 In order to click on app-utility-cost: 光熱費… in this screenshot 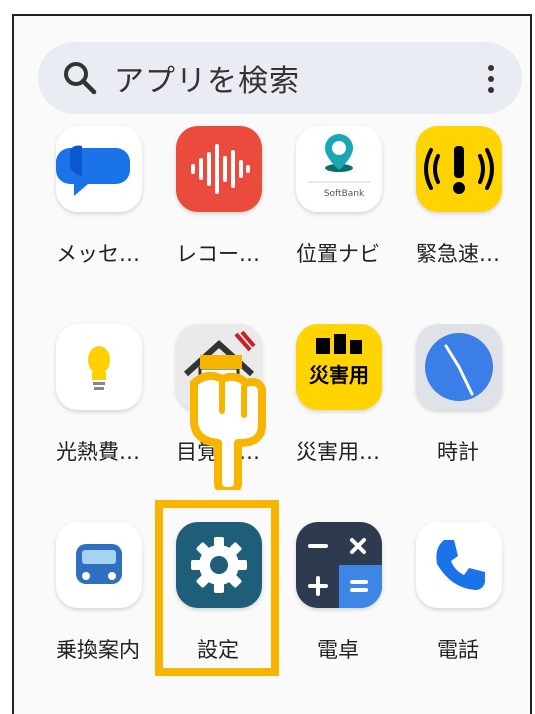, I will do `click(98, 409)`.